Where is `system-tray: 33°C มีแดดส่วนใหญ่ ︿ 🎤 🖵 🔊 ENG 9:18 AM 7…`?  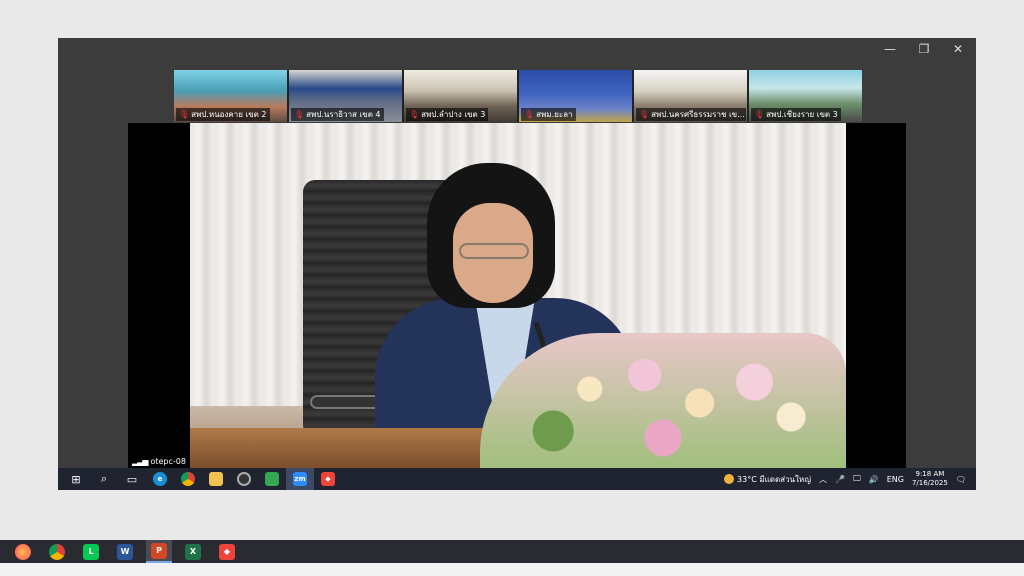
system-tray: 33°C มีแดดส่วนใหญ่ ︿ 🎤 🖵 🔊 ENG 9:18 AM 7… is located at coordinates (850, 479).